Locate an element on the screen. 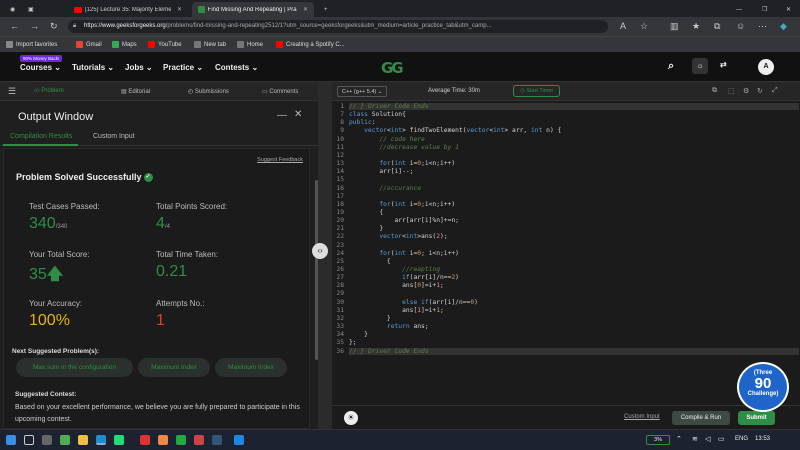 Image resolution: width=800 pixels, height=450 pixels. close-window-icon: ✕ is located at coordinates (788, 9).